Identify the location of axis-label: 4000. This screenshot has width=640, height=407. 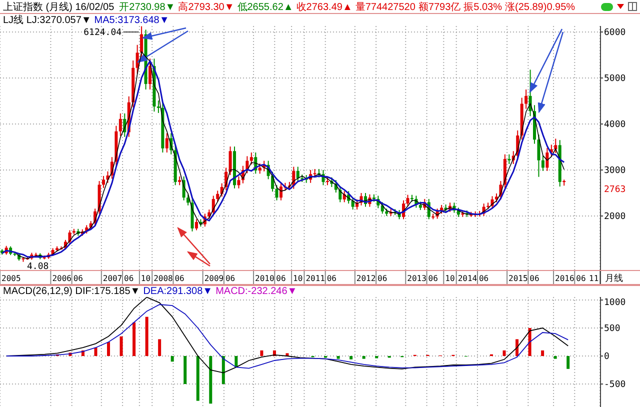
(615, 125).